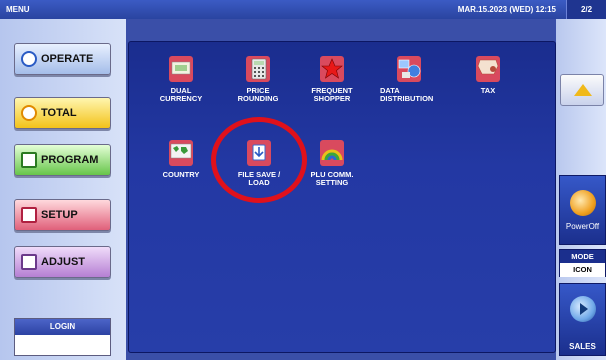 The width and height of the screenshot is (606, 360). I want to click on clock-icon, so click(29, 113).